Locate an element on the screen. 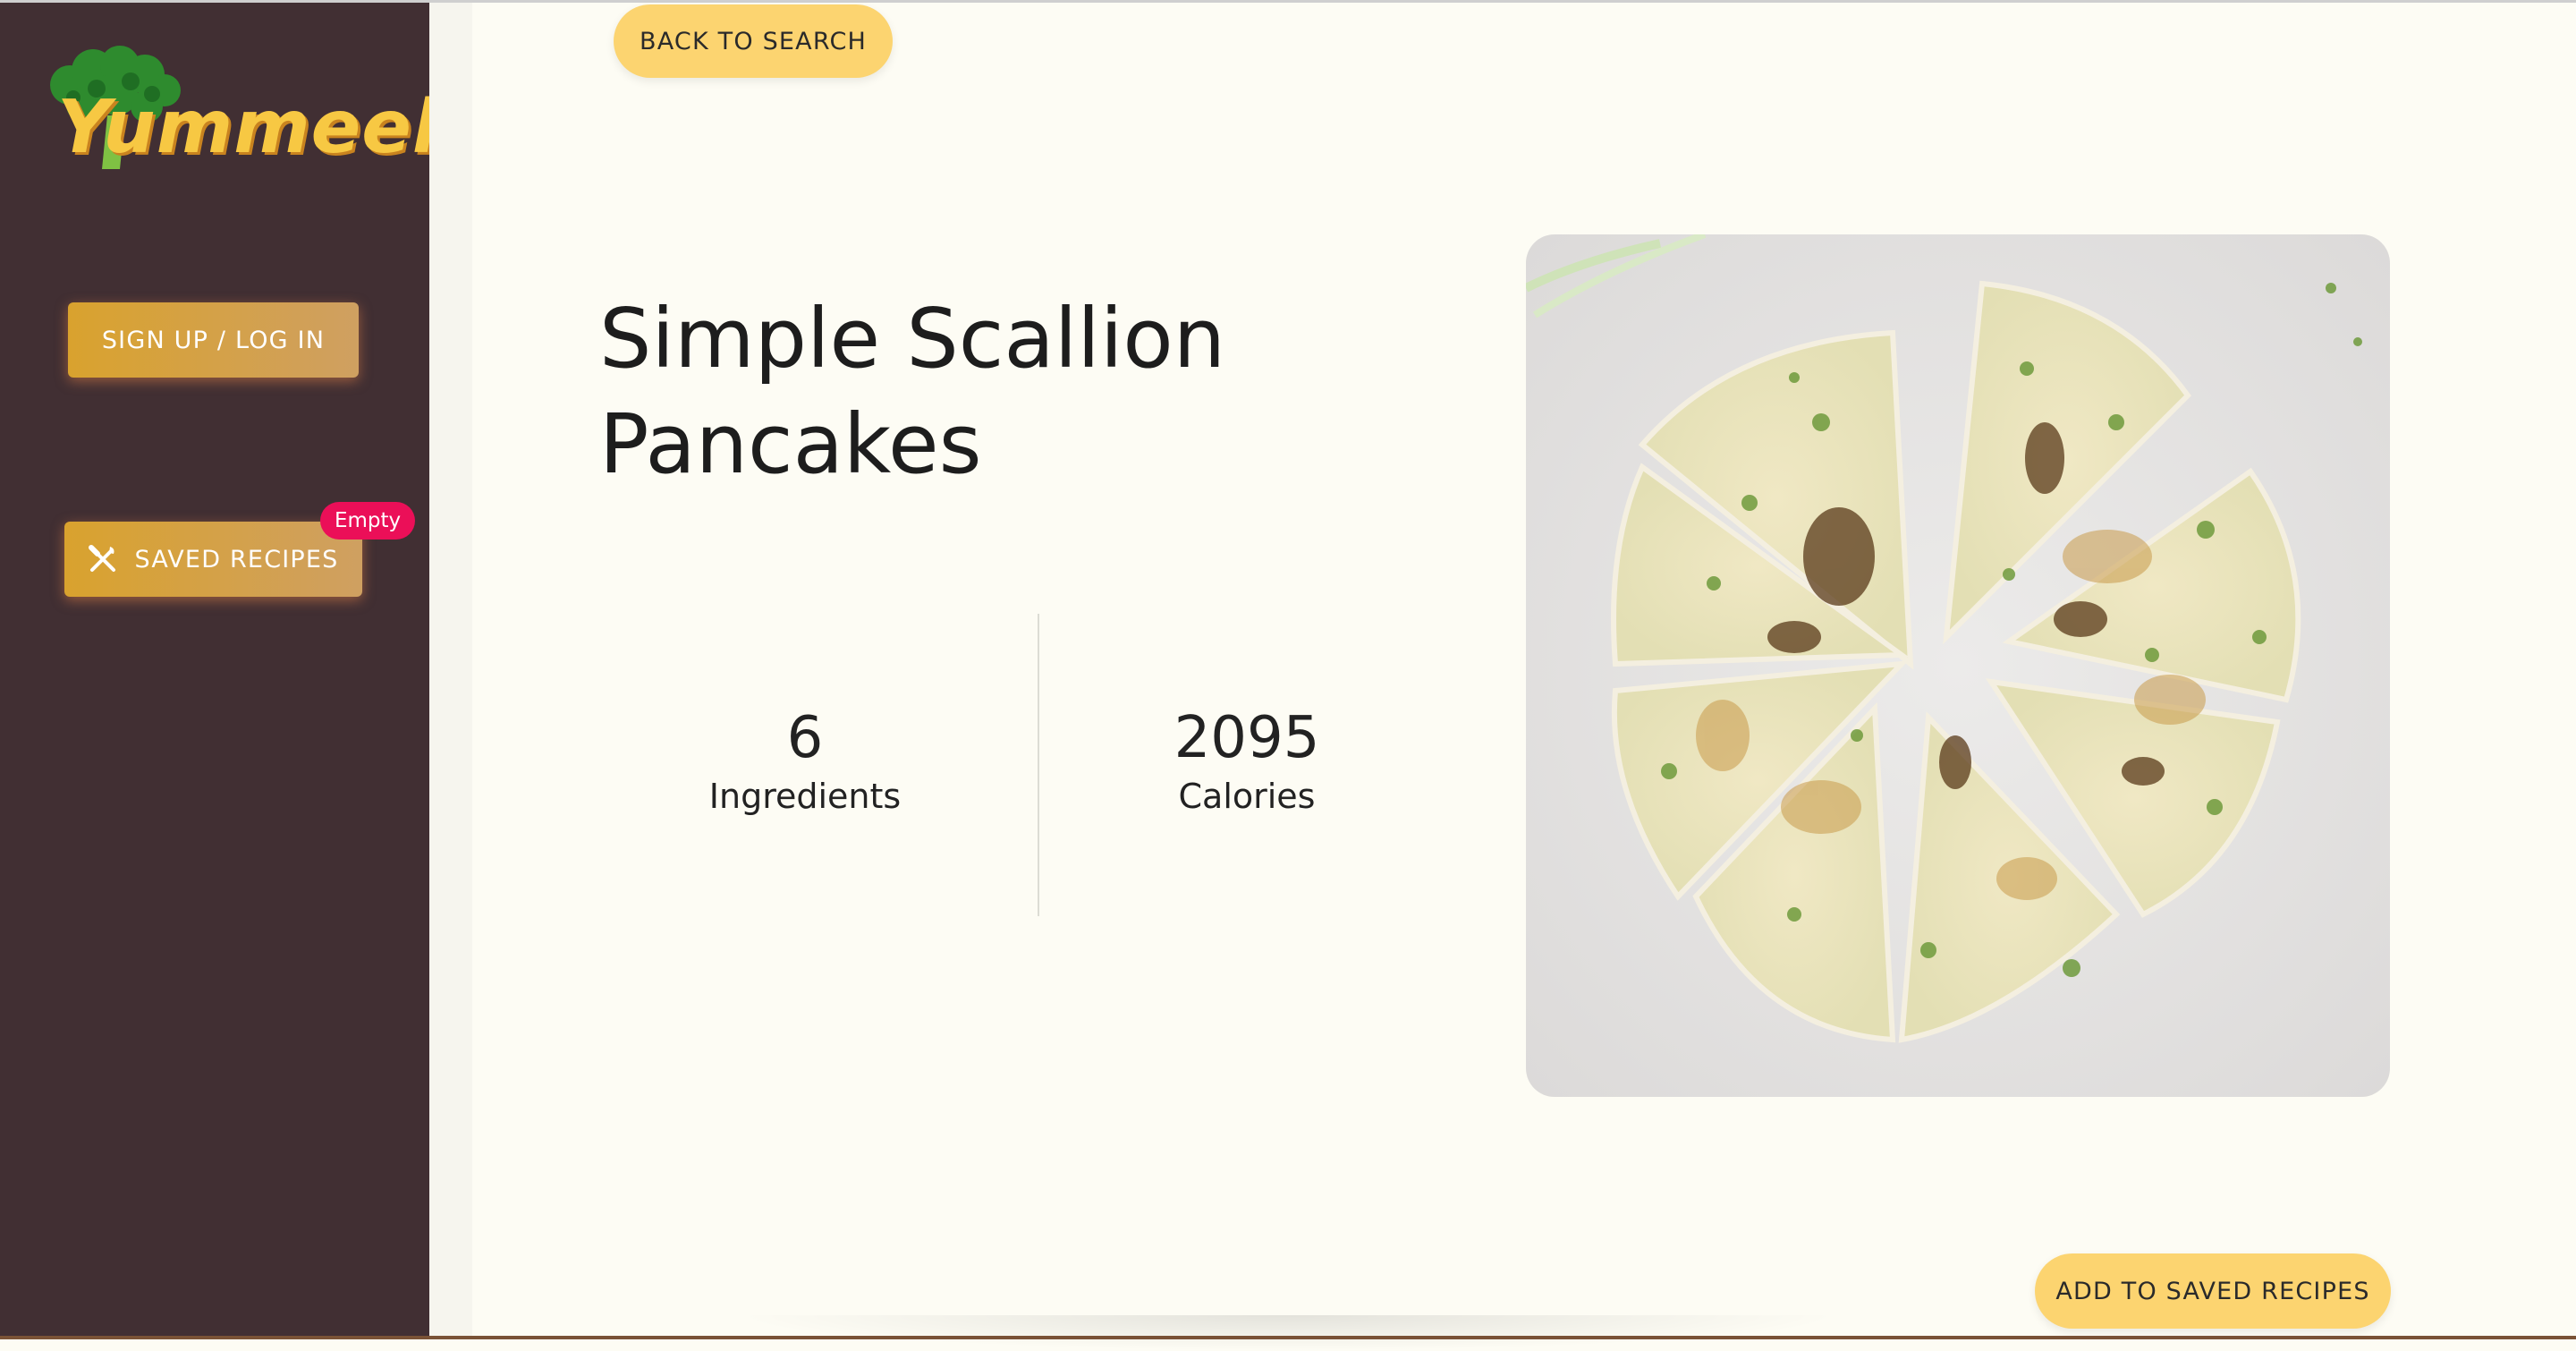  fork-knife-icon is located at coordinates (102, 558).